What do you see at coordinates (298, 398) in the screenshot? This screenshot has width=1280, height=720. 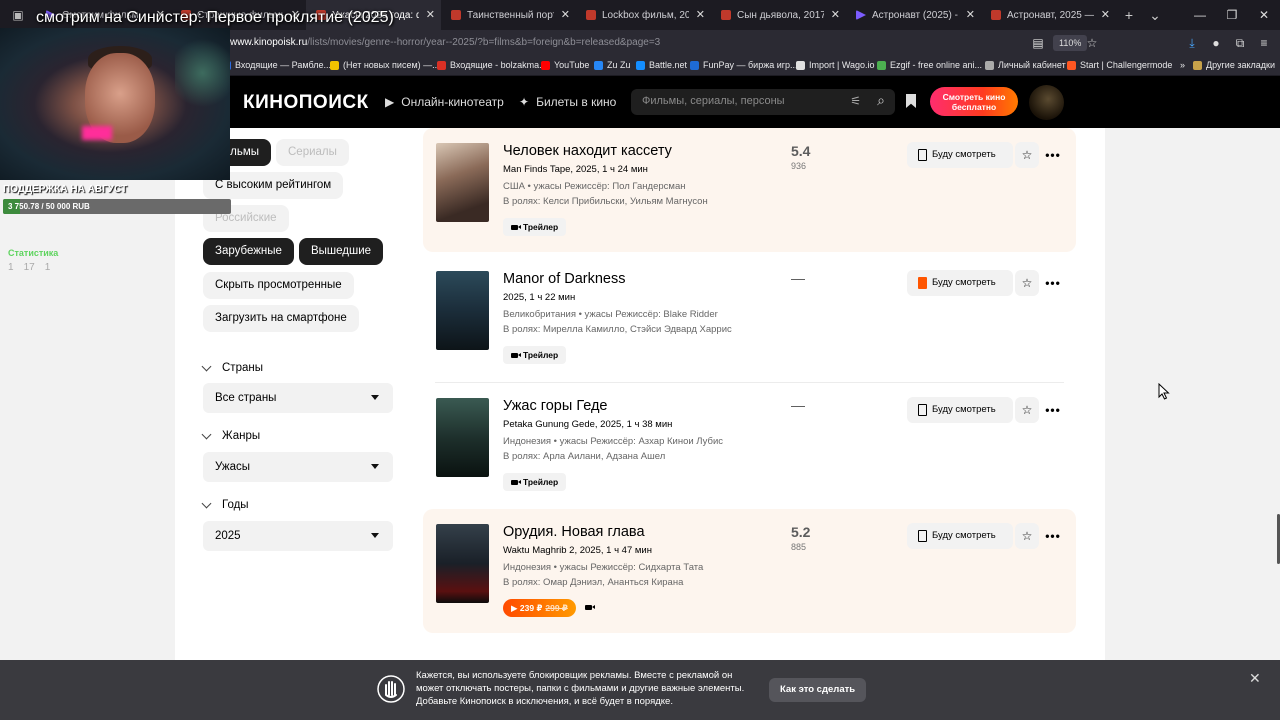 I see `countries-select: Все страны` at bounding box center [298, 398].